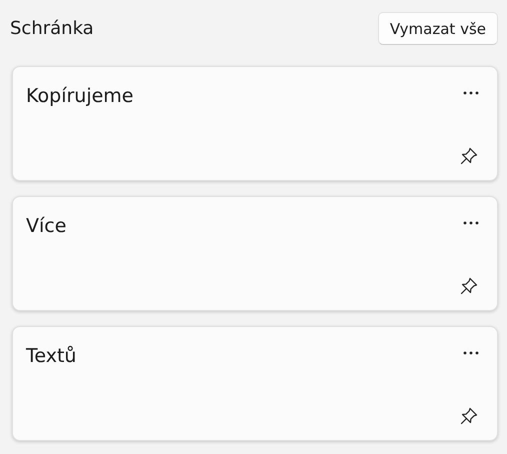 Image resolution: width=507 pixels, height=454 pixels. Describe the element at coordinates (52, 28) in the screenshot. I see `panel-title: Schránka` at that location.